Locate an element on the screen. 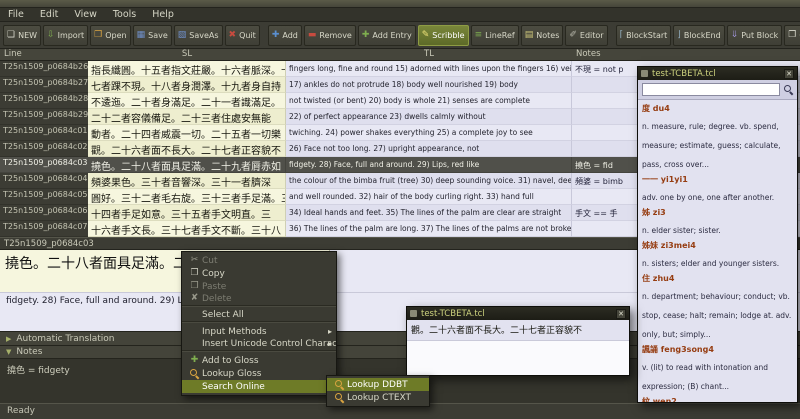  line-id-cell: T25n1509_p0684b26 is located at coordinates (44, 69).